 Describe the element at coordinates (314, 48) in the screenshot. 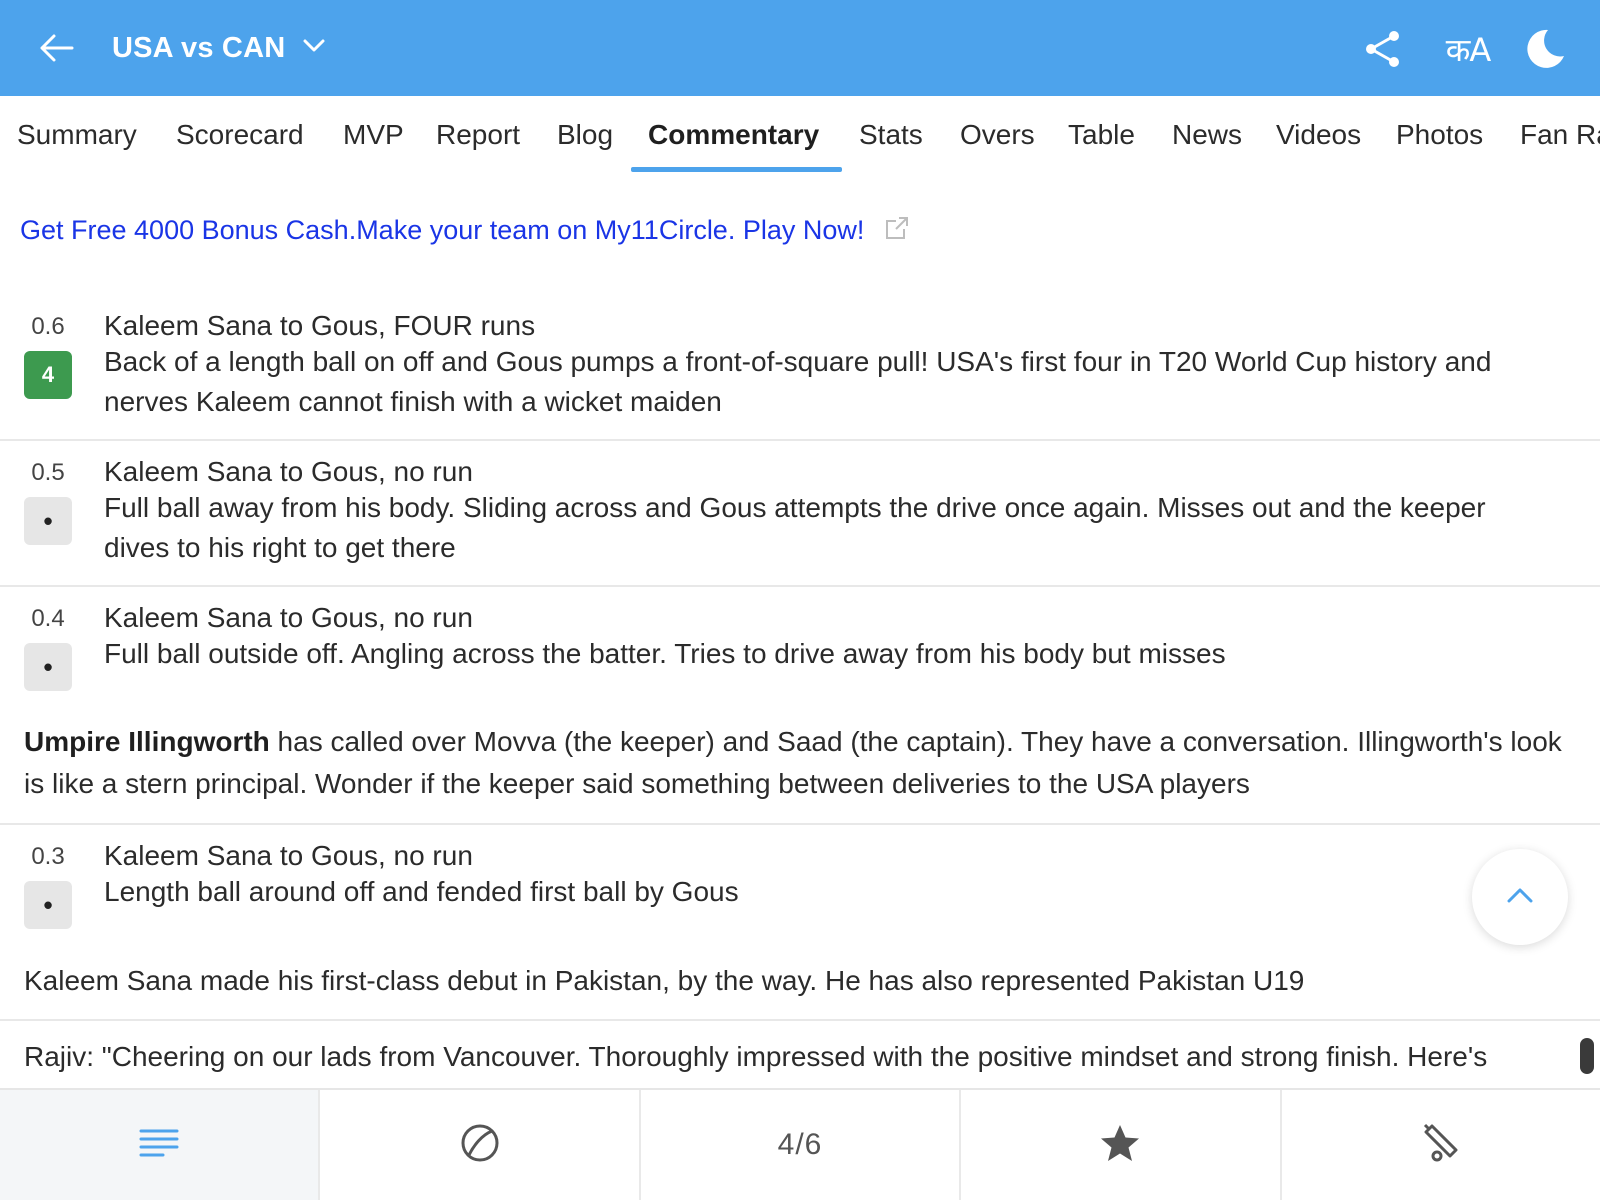

I see `chevron-down-icon` at that location.